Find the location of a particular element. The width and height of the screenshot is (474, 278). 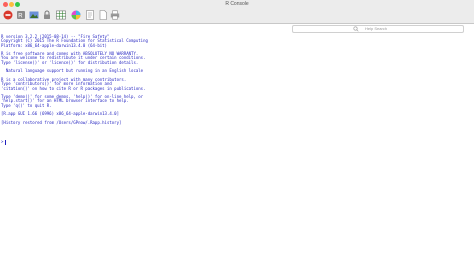

prompt-symbol: > is located at coordinates (2, 141).